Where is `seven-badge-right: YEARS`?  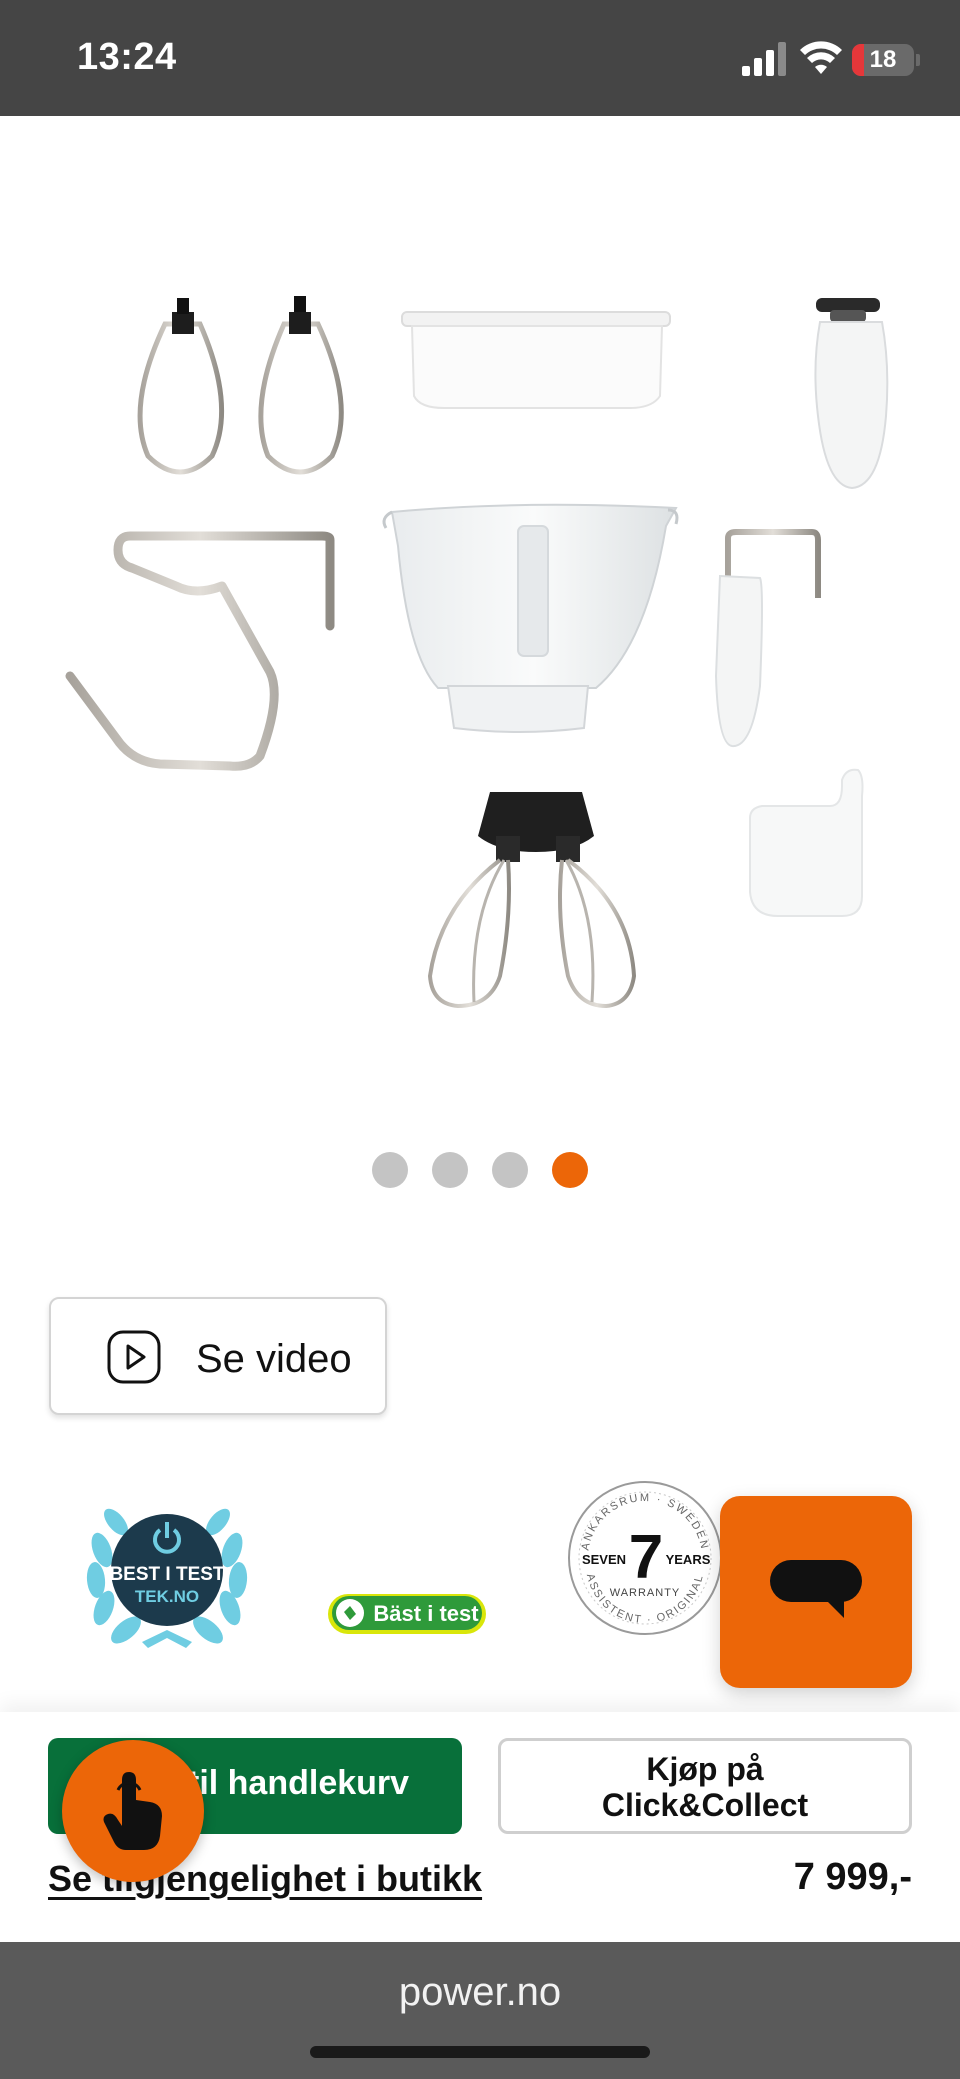 seven-badge-right: YEARS is located at coordinates (688, 1559).